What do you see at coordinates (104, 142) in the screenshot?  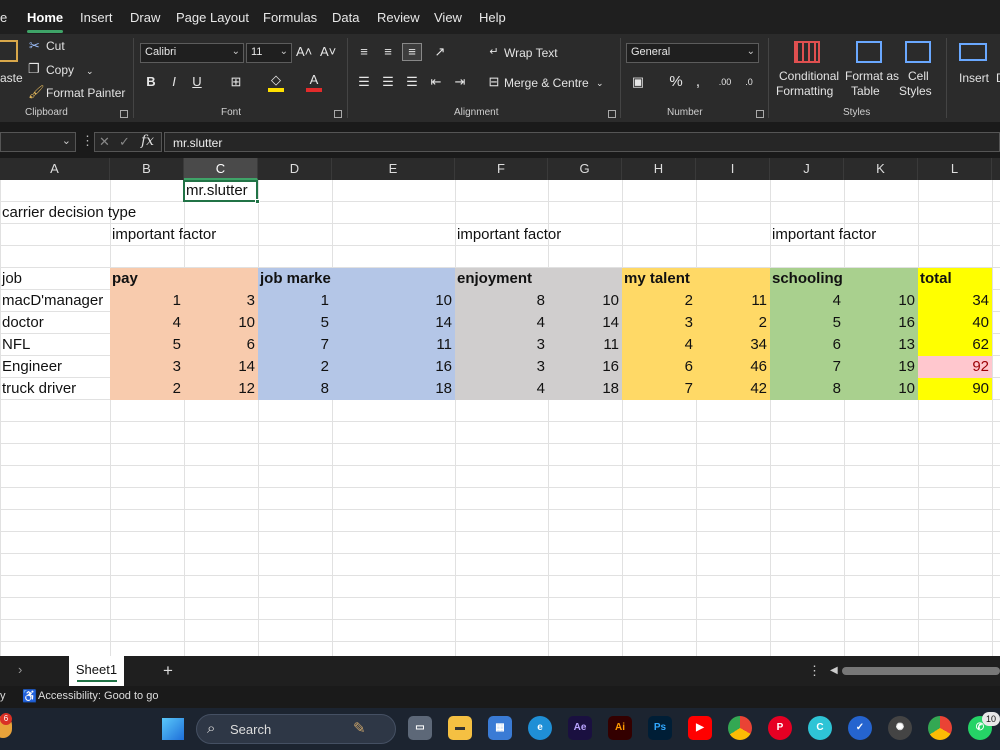 I see `cancel-icon: ✕` at bounding box center [104, 142].